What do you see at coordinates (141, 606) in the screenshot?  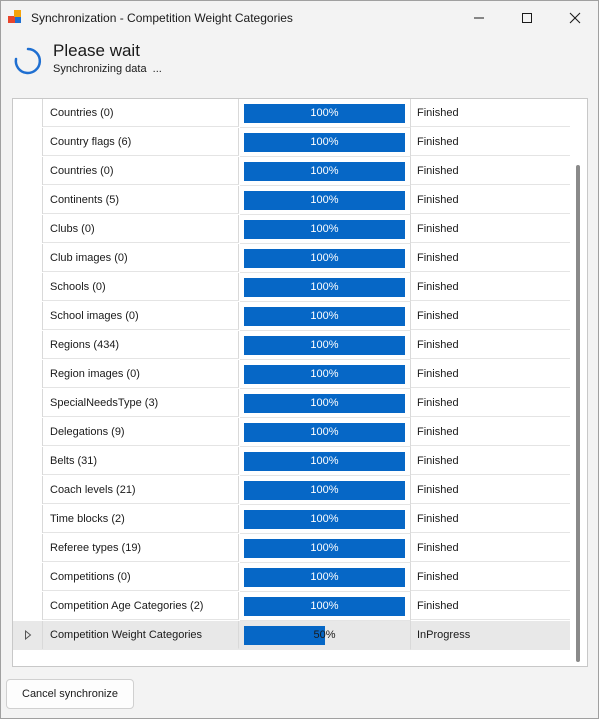 I see `entity-name-cell: Competition Age Categories (2)` at bounding box center [141, 606].